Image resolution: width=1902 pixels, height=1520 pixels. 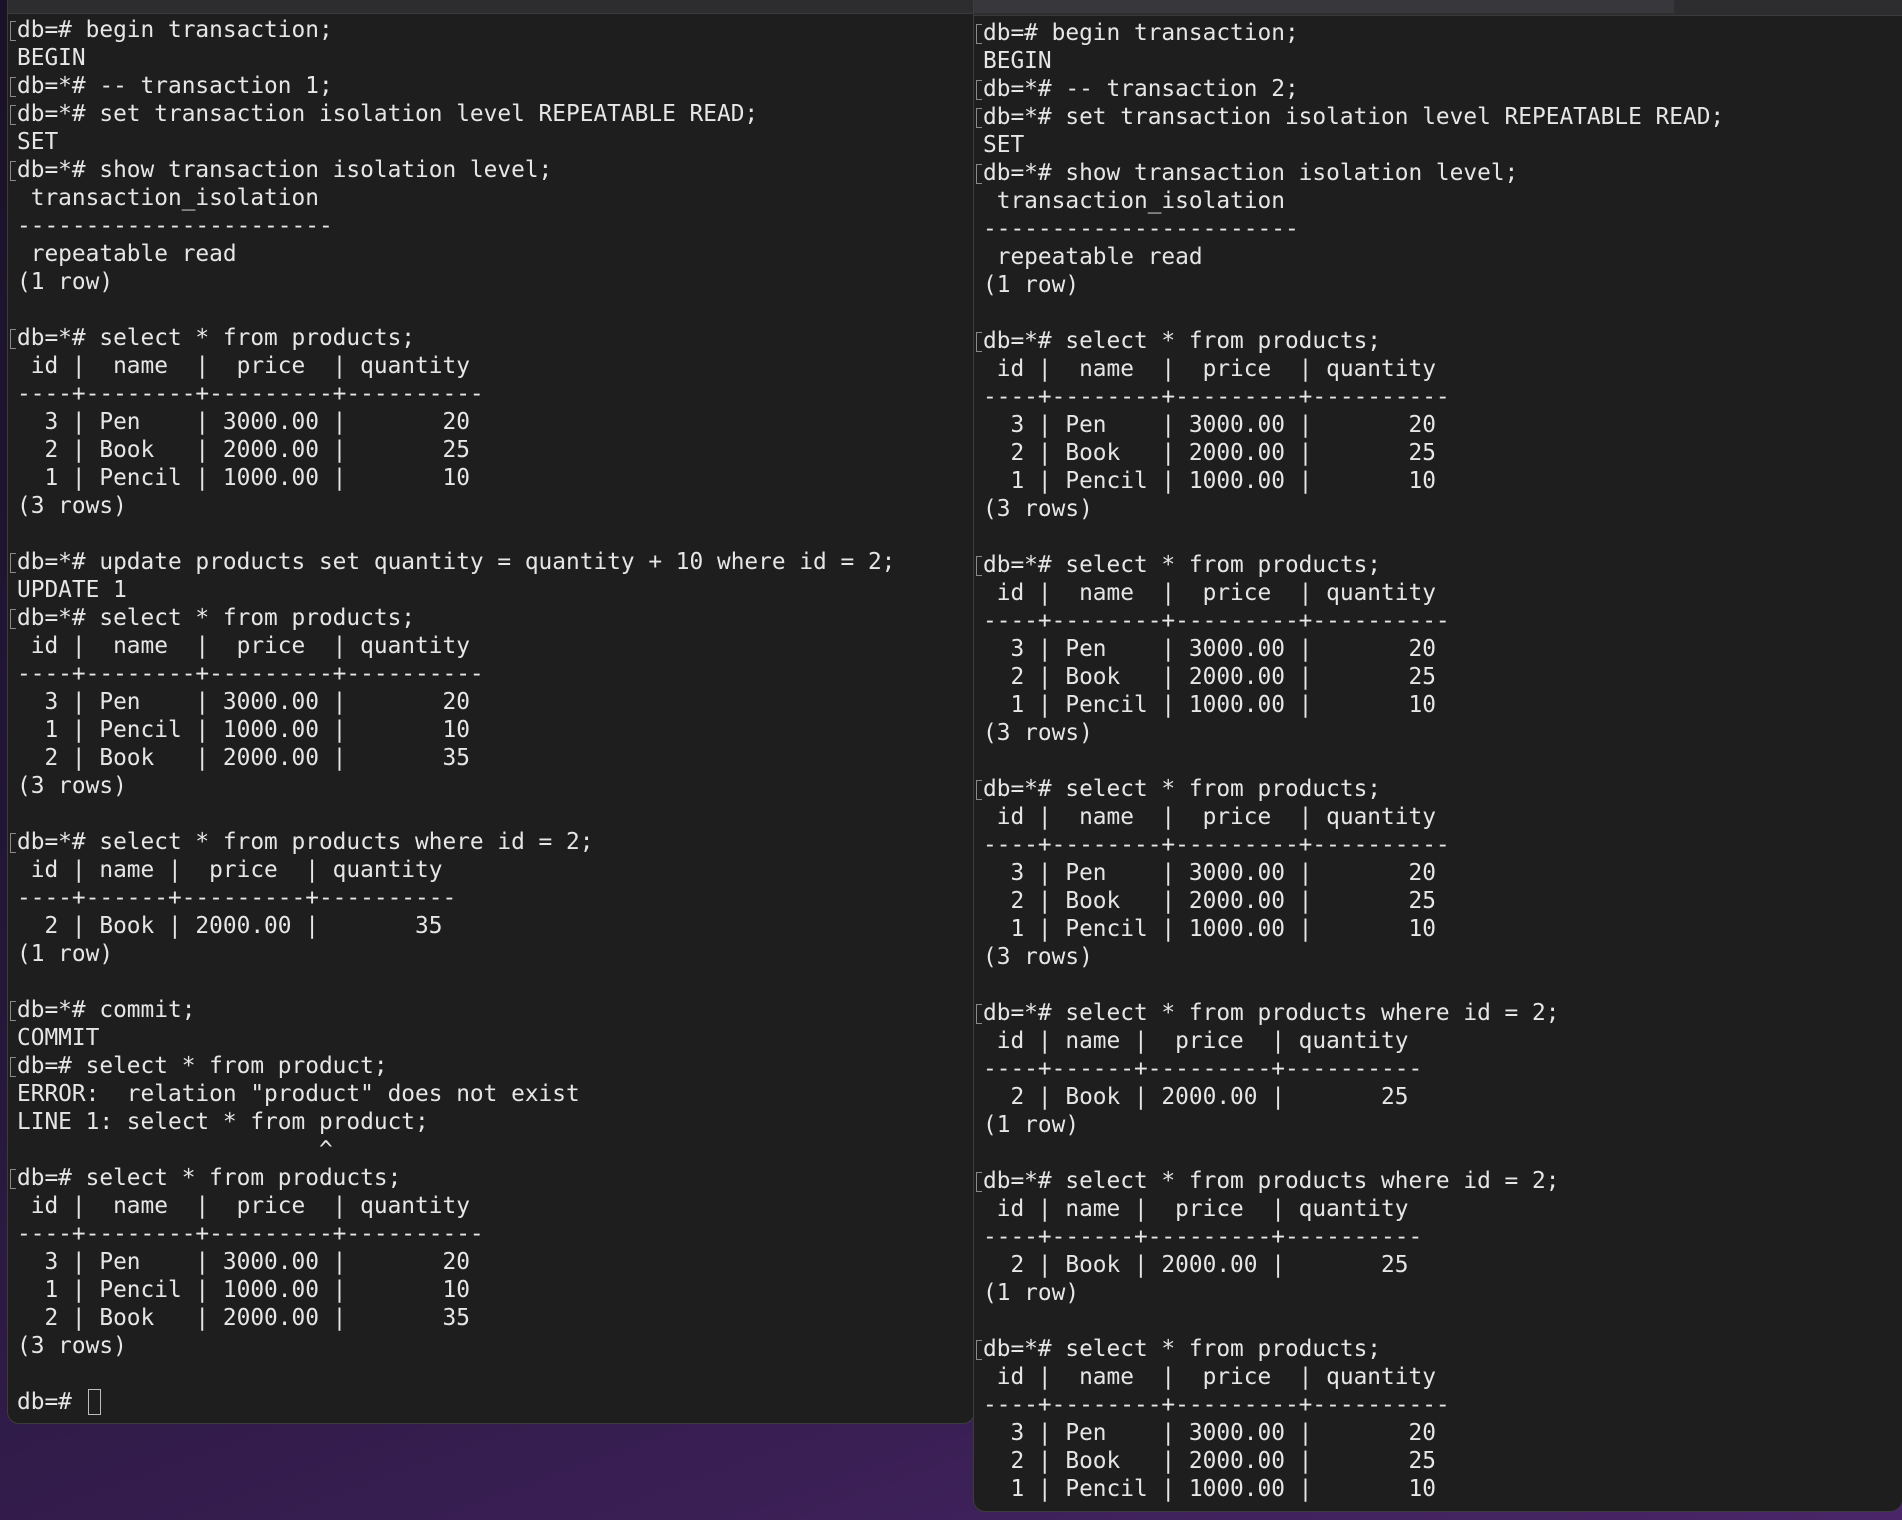 I want to click on output-line: ERROR: relation "product" does not exist, so click(x=298, y=1094).